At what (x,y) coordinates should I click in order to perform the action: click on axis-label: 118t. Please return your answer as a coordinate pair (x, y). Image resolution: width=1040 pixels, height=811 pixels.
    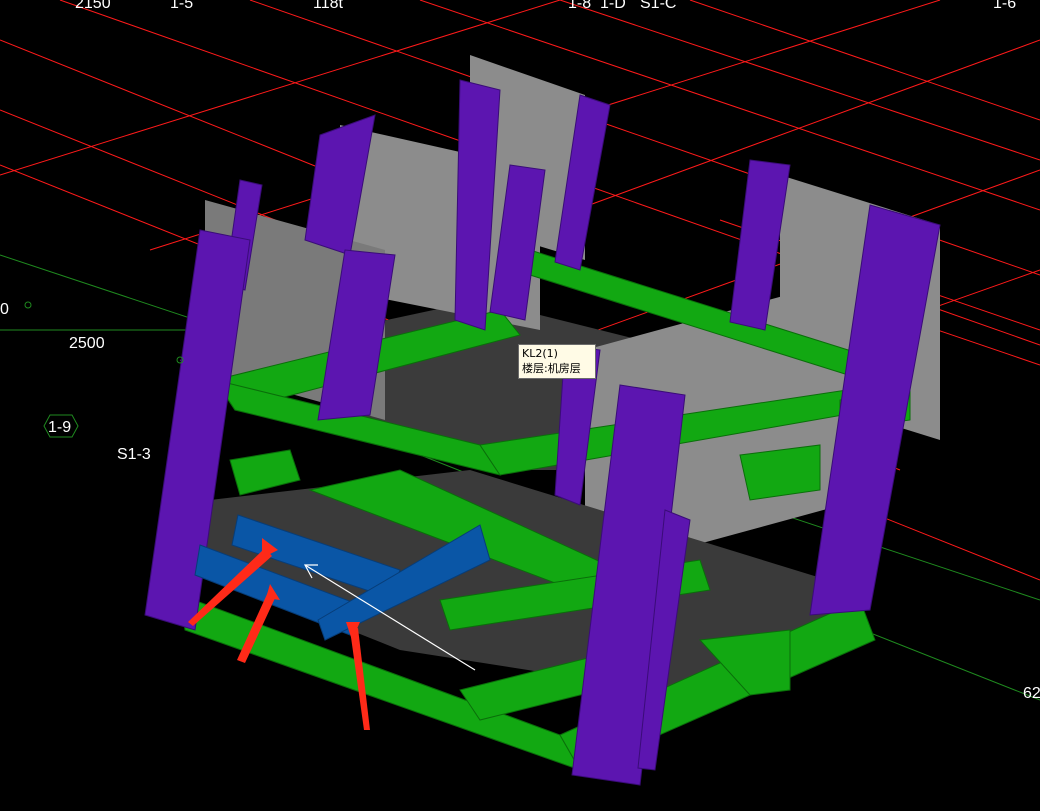
    Looking at the image, I should click on (328, 6).